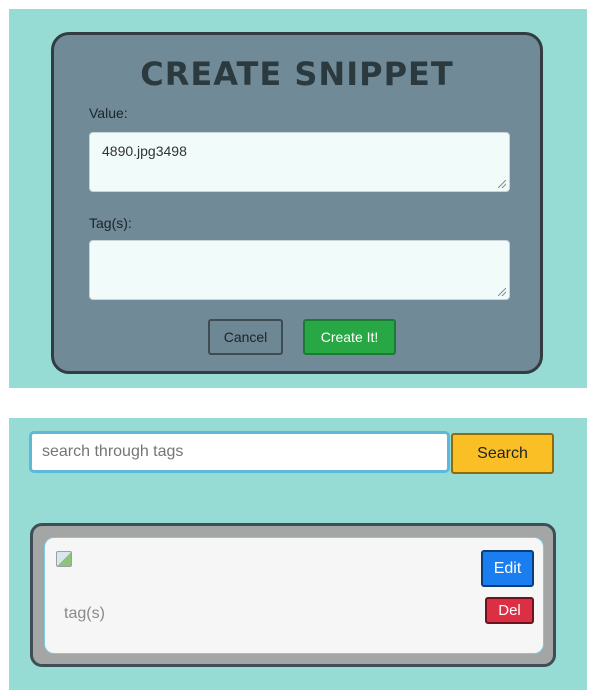 This screenshot has height=696, width=596. Describe the element at coordinates (349, 337) in the screenshot. I see `create-it-button: Create It!` at that location.